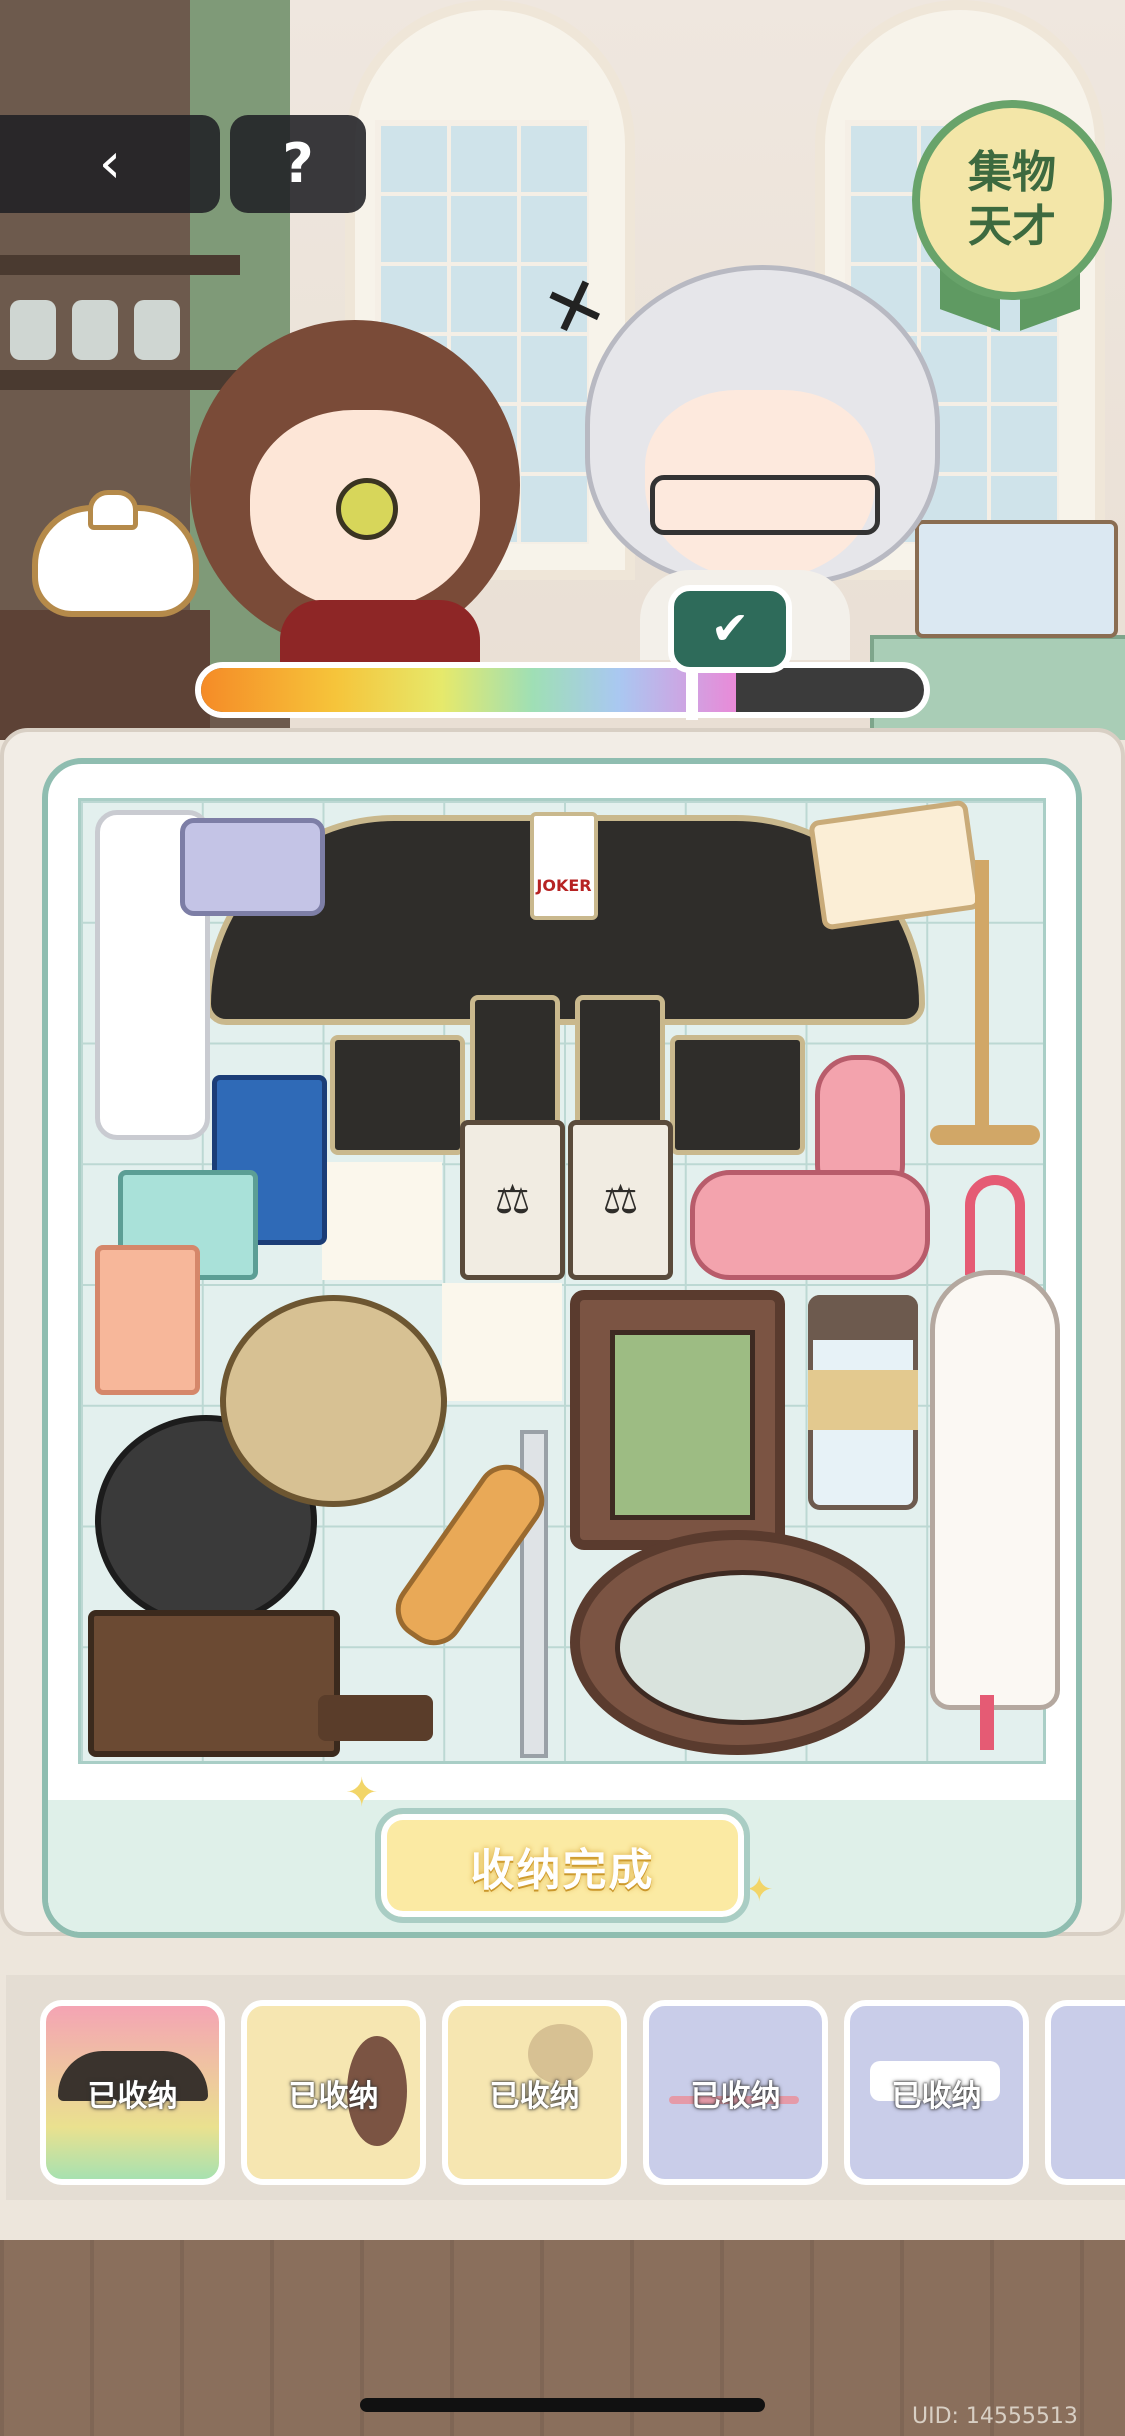 The width and height of the screenshot is (1125, 2436). Describe the element at coordinates (333, 1401) in the screenshot. I see `gramophone-horn` at that location.